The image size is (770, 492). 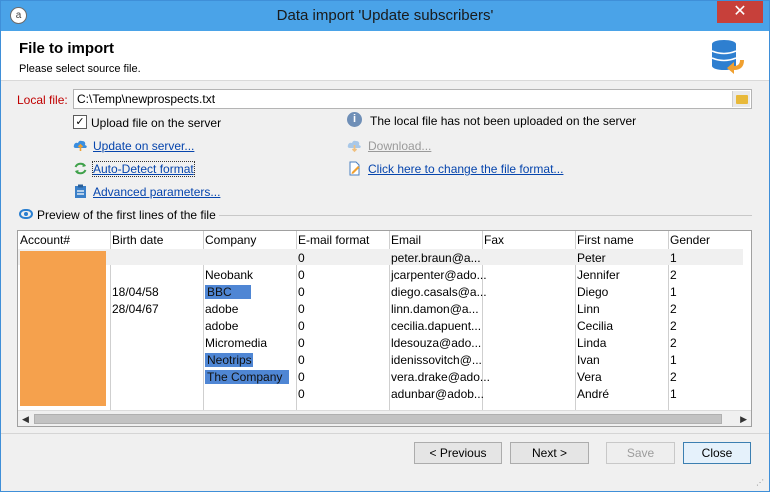 What do you see at coordinates (385, 433) in the screenshot?
I see `footer-separator` at bounding box center [385, 433].